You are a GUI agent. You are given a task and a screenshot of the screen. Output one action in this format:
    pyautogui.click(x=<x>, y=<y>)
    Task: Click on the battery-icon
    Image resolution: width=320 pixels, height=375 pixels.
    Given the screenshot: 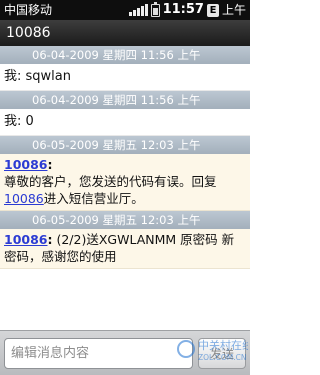 What is the action you would take?
    pyautogui.click(x=155, y=9)
    